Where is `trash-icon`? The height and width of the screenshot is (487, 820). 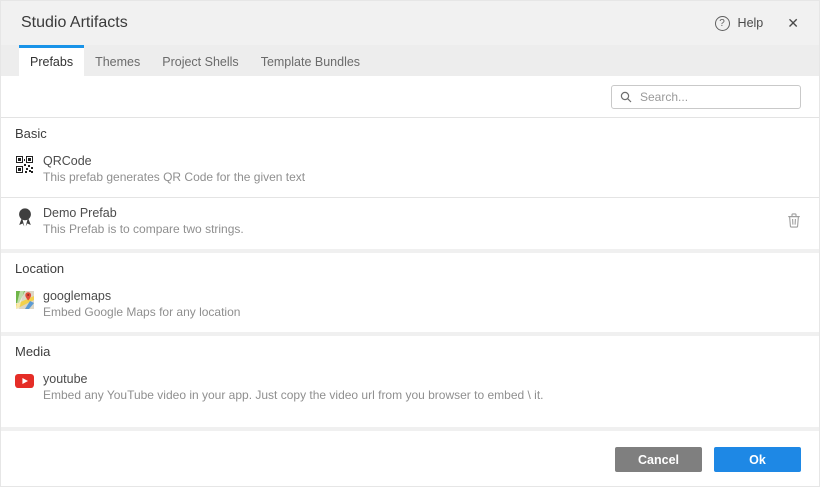 trash-icon is located at coordinates (794, 220).